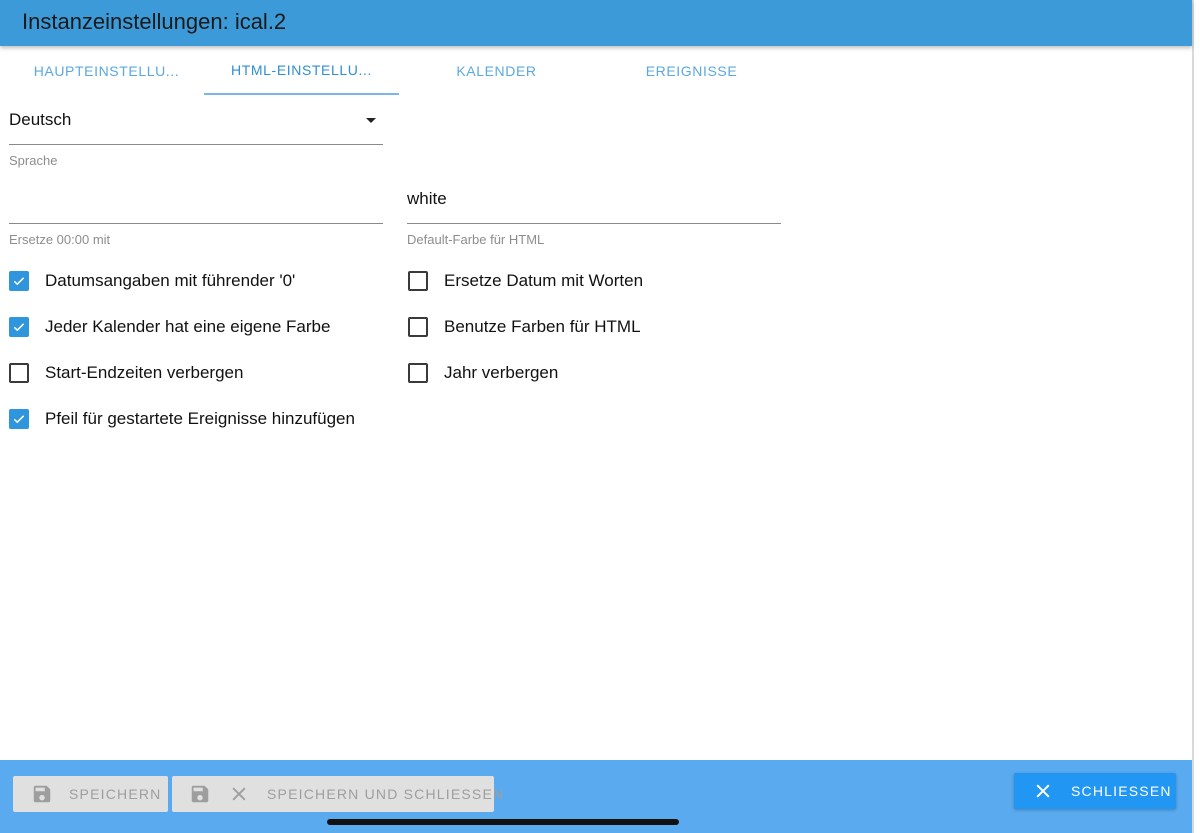 This screenshot has width=1200, height=833. I want to click on chevron-down-icon, so click(371, 120).